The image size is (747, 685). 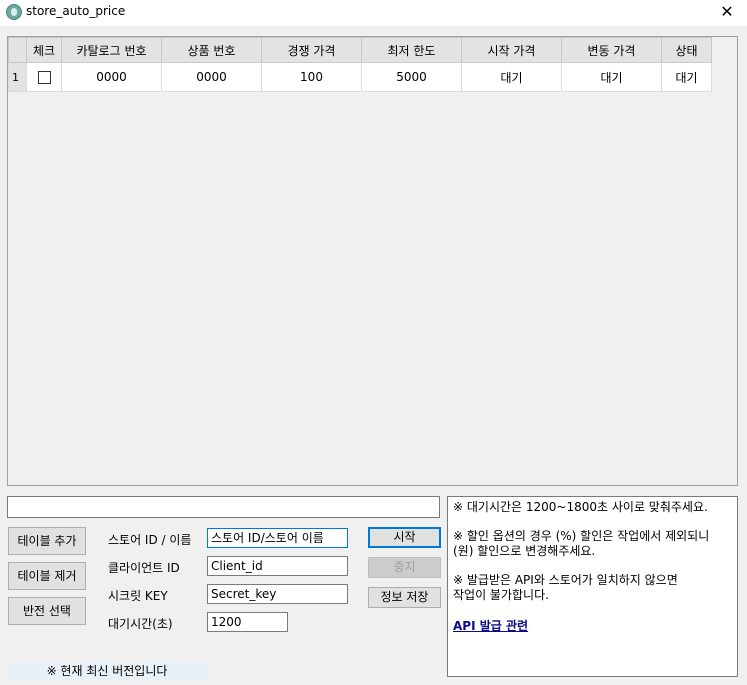 What do you see at coordinates (47, 576) in the screenshot?
I see `remove-table-button: 테이블 제거` at bounding box center [47, 576].